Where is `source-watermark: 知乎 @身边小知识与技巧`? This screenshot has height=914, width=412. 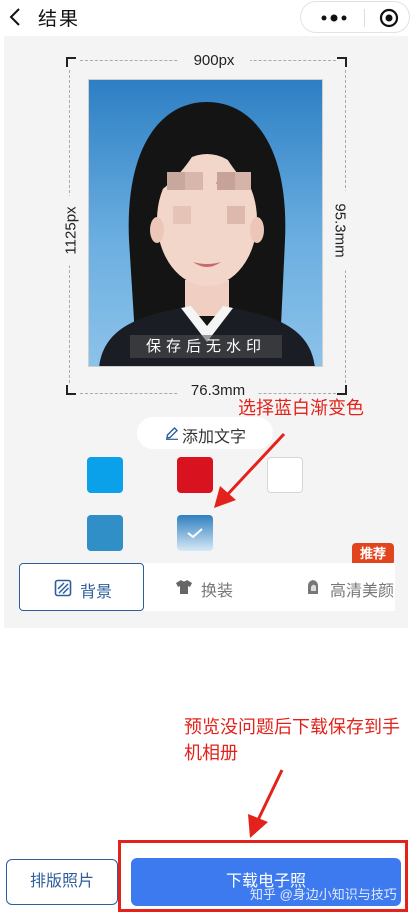 source-watermark: 知乎 @身边小知识与技巧 is located at coordinates (323, 894).